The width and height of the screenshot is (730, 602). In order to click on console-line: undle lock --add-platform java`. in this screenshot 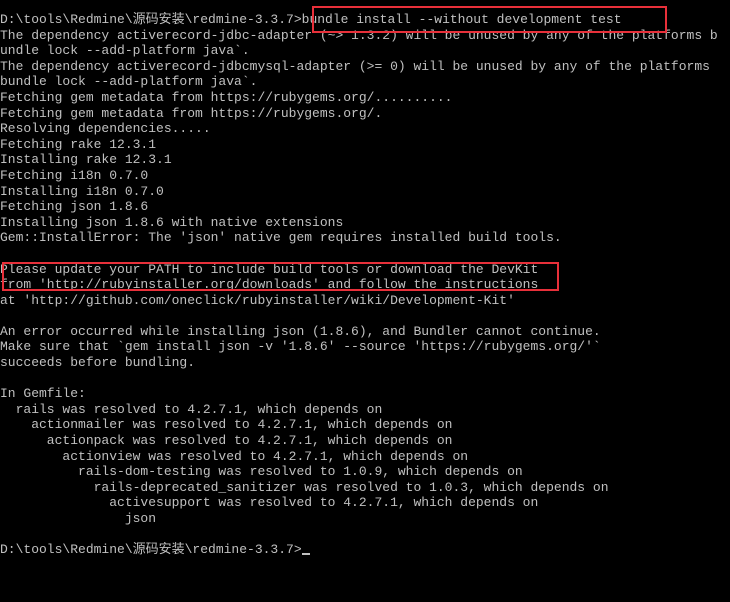, I will do `click(125, 51)`.